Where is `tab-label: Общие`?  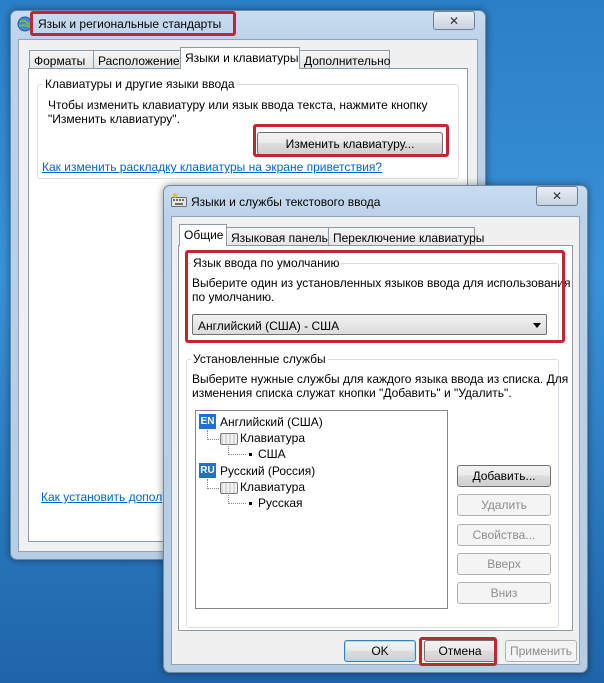
tab-label: Общие is located at coordinates (204, 235).